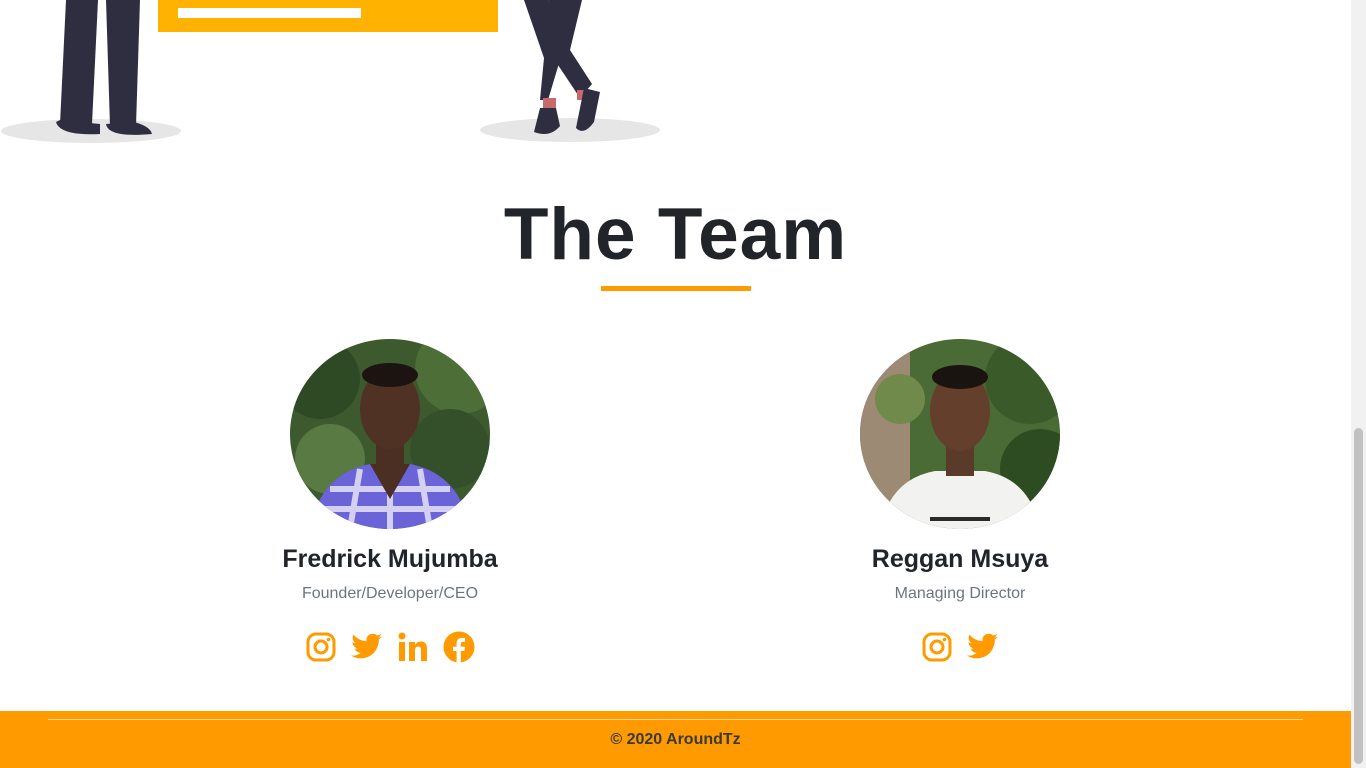  I want to click on linkedin-icon, so click(413, 647).